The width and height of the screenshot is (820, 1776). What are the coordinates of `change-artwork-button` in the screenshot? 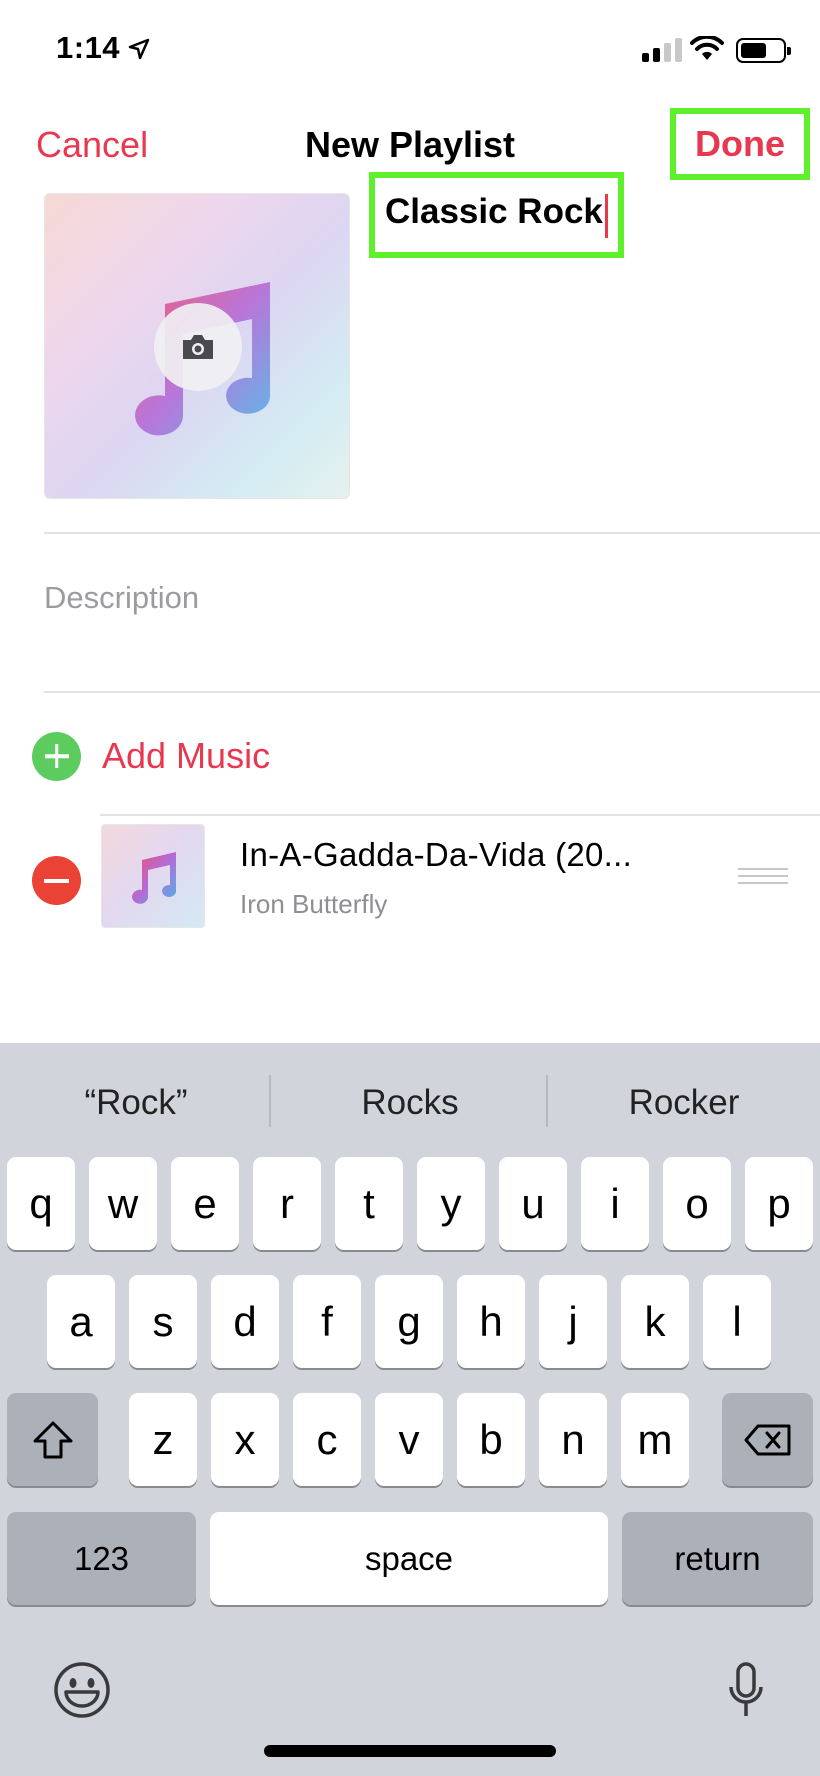 It's located at (198, 347).